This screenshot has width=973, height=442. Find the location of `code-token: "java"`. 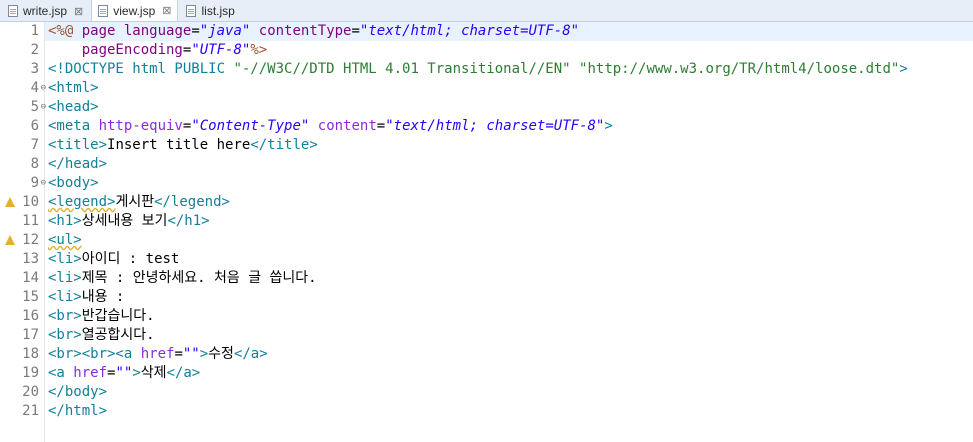

code-token: "java" is located at coordinates (225, 31).